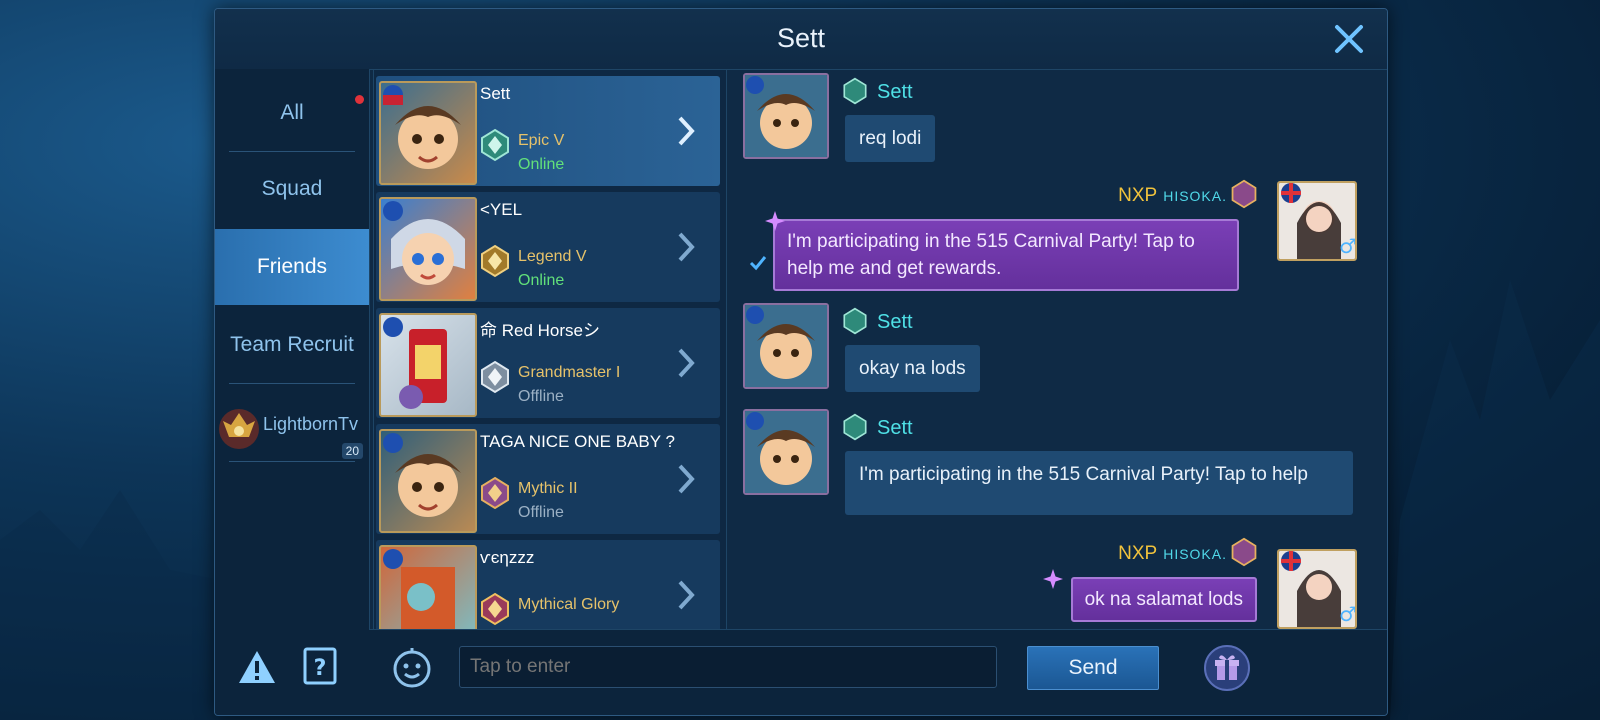 This screenshot has height=720, width=1600. Describe the element at coordinates (1227, 668) in the screenshot. I see `gift-icon` at that location.